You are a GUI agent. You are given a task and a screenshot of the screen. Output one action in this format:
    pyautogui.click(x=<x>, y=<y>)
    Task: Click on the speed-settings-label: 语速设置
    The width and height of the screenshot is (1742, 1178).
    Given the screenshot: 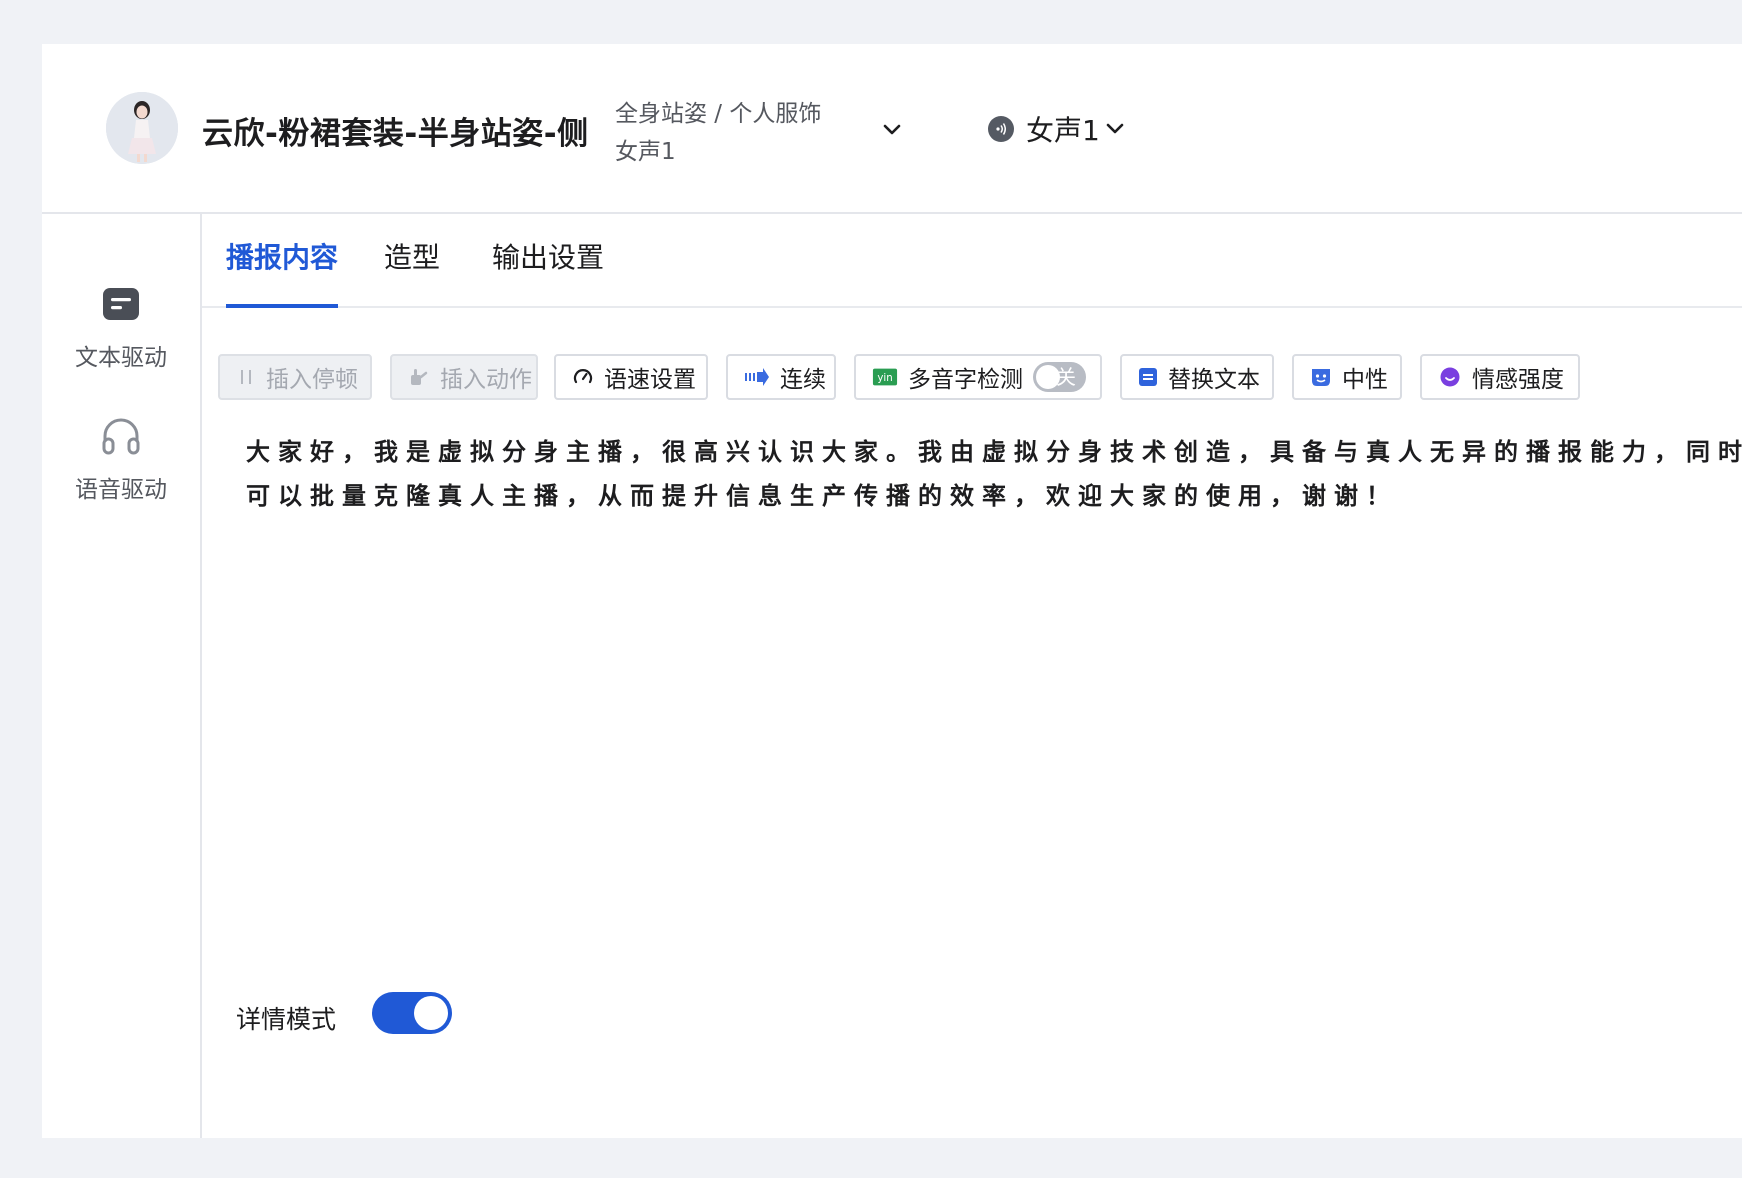 What is the action you would take?
    pyautogui.click(x=650, y=380)
    